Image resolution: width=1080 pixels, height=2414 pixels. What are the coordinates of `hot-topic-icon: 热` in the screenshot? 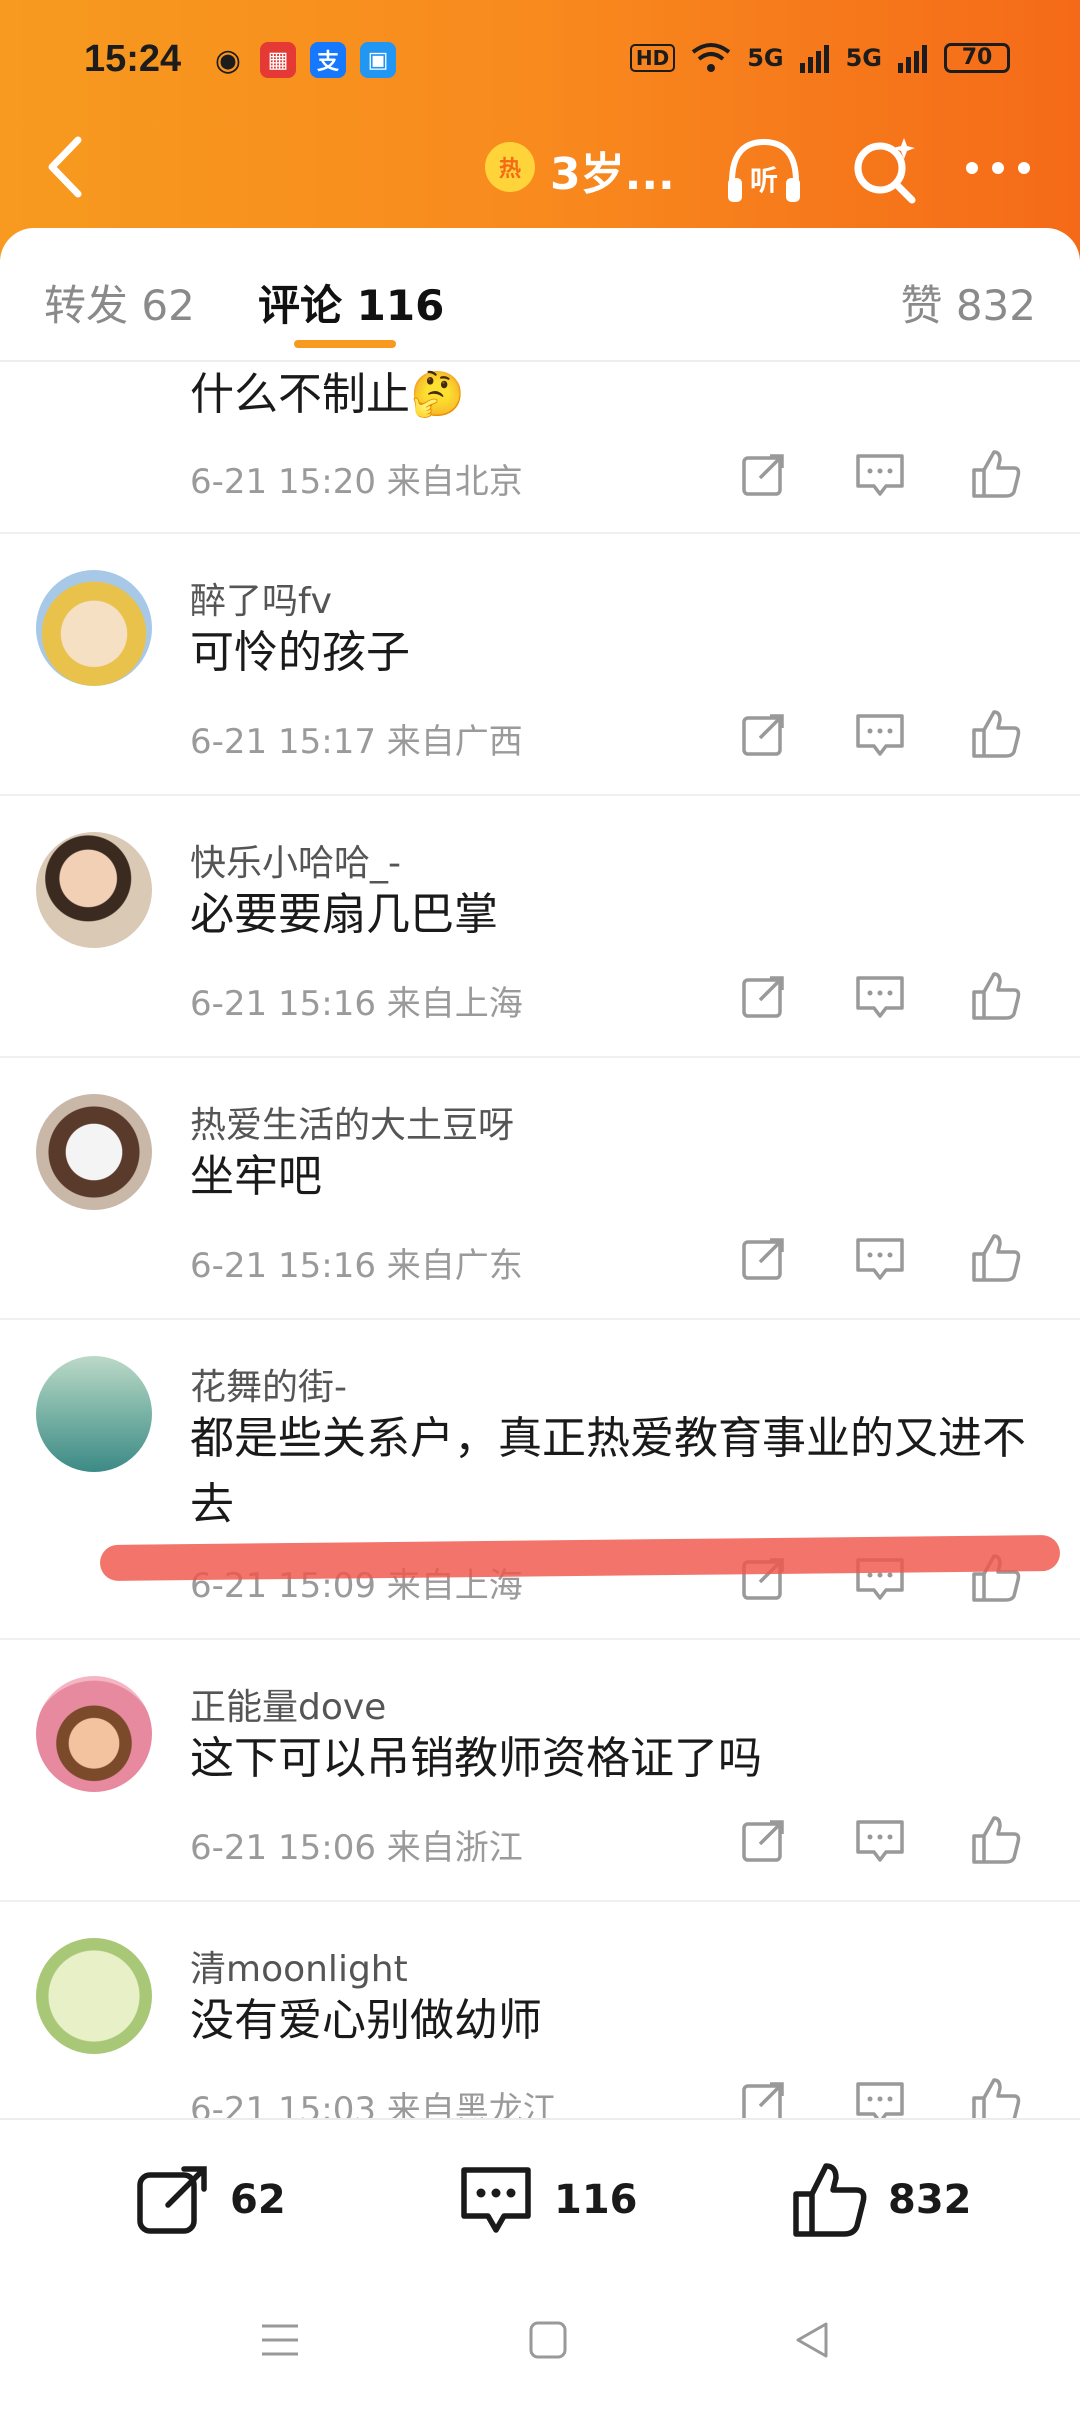 It's located at (510, 167).